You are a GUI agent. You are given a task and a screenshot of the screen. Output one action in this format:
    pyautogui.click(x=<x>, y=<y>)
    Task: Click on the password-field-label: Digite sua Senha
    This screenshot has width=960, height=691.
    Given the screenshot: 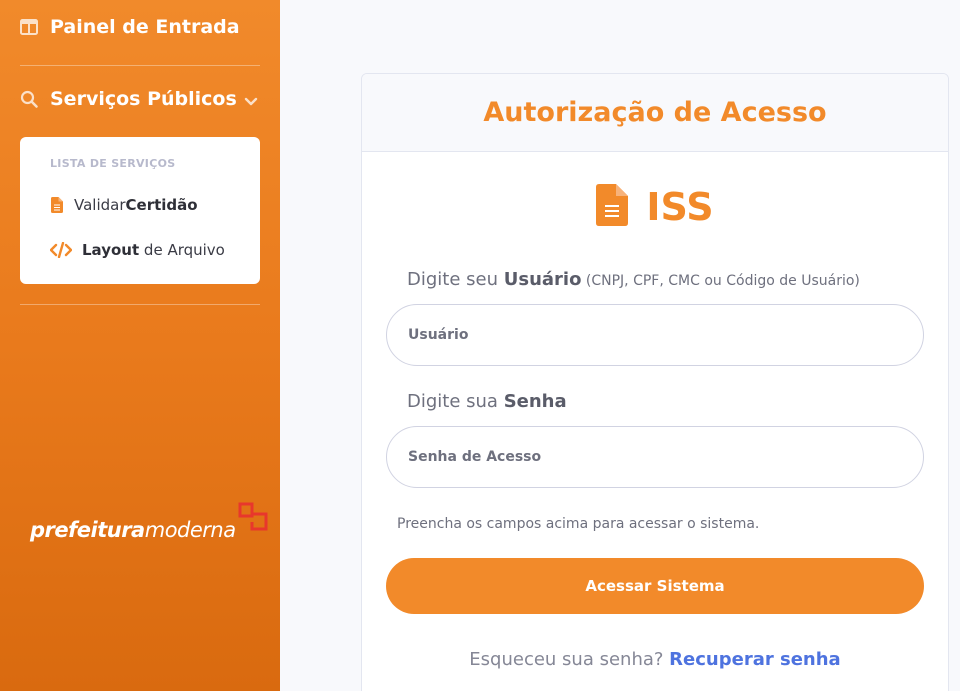 What is the action you would take?
    pyautogui.click(x=487, y=401)
    